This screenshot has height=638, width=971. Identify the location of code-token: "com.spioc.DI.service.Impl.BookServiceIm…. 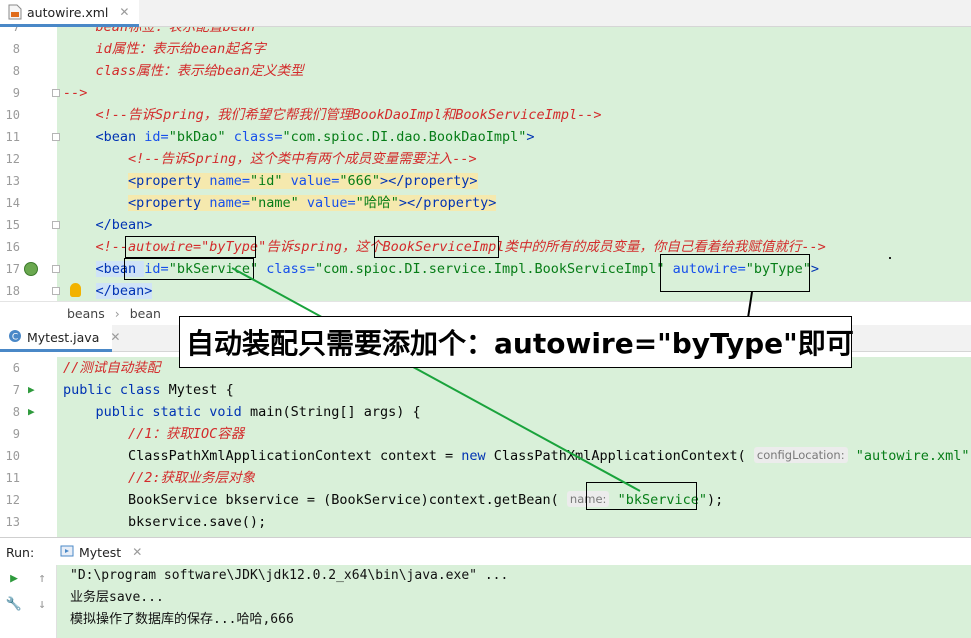
(494, 269).